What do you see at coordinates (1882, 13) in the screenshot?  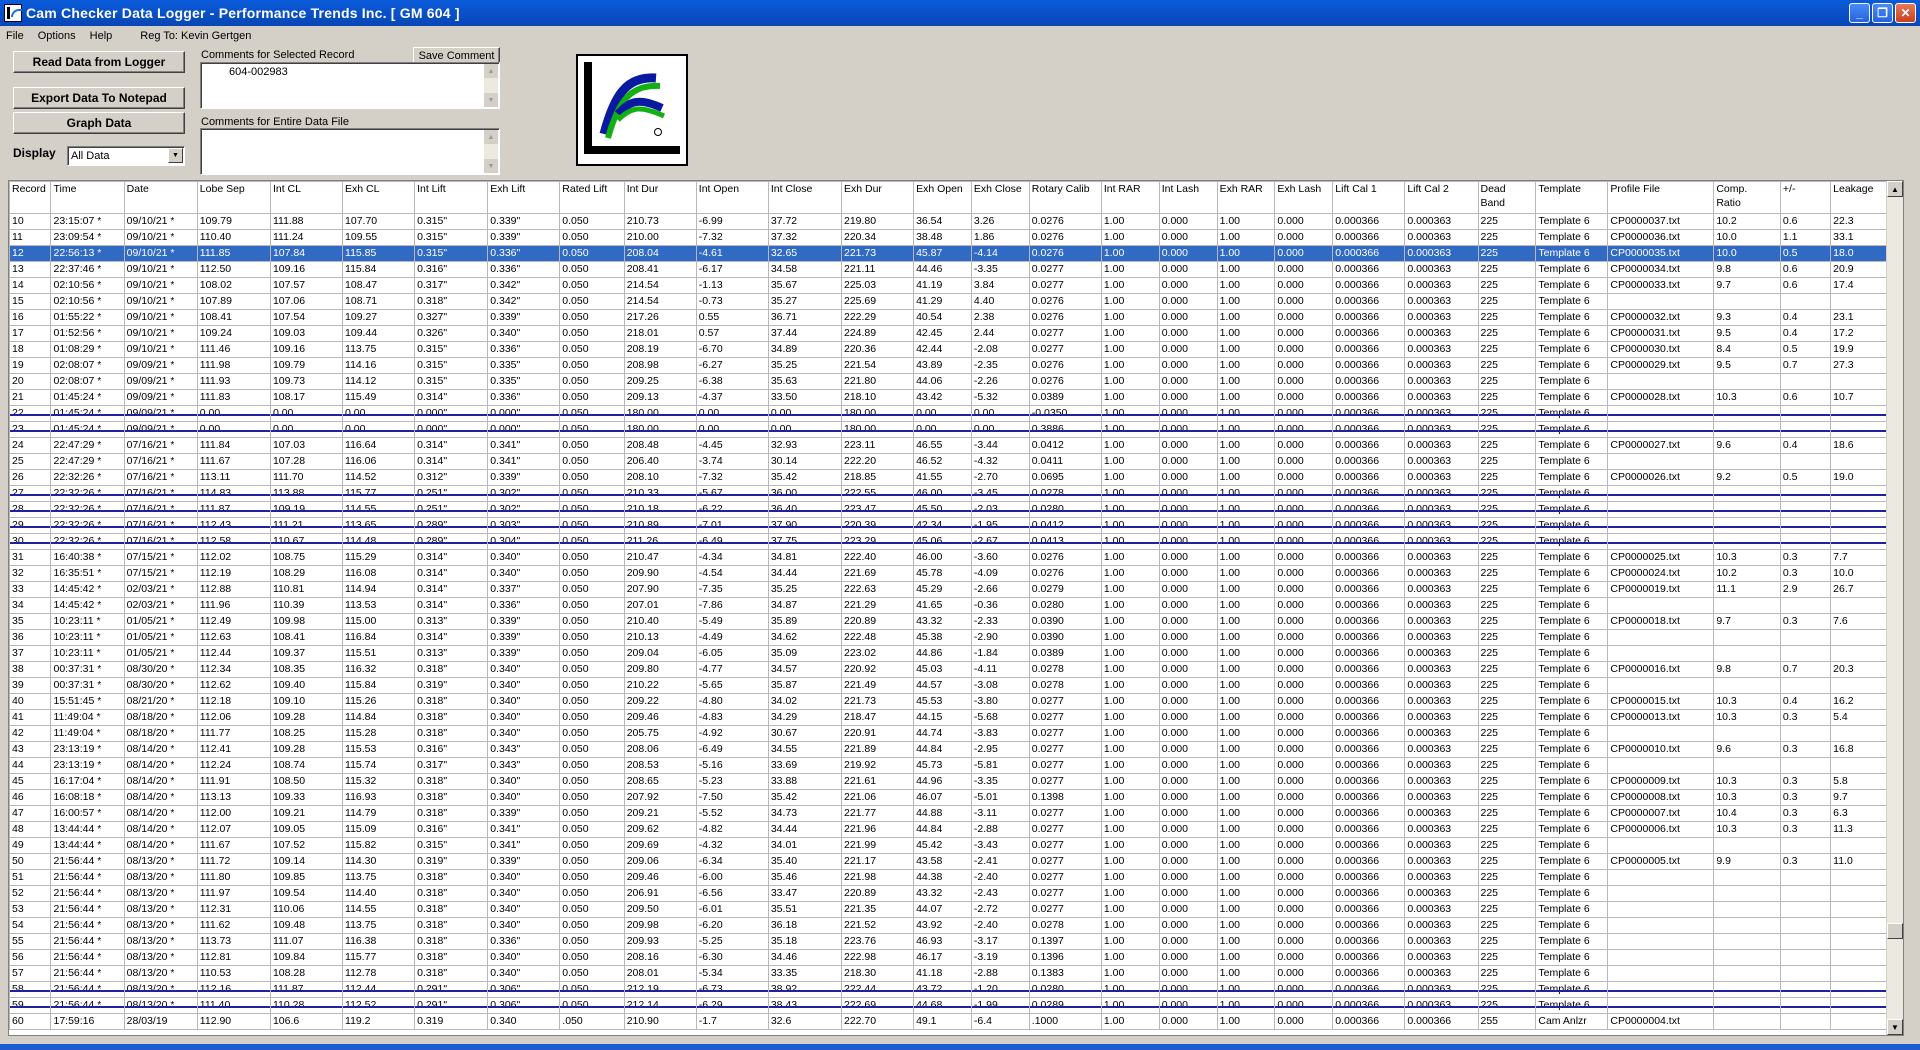 I see `restore-icon: ❐` at bounding box center [1882, 13].